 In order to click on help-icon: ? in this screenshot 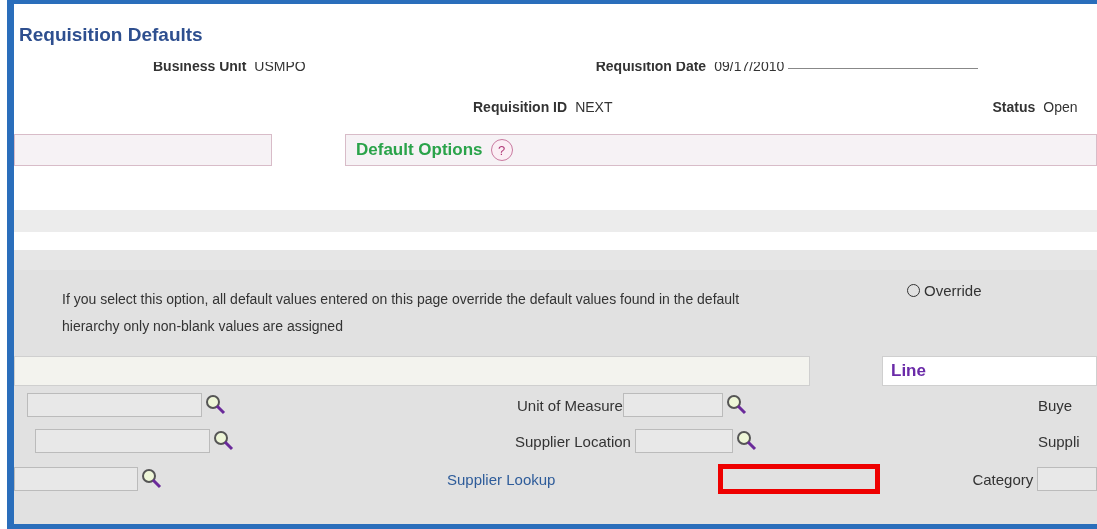, I will do `click(501, 150)`.